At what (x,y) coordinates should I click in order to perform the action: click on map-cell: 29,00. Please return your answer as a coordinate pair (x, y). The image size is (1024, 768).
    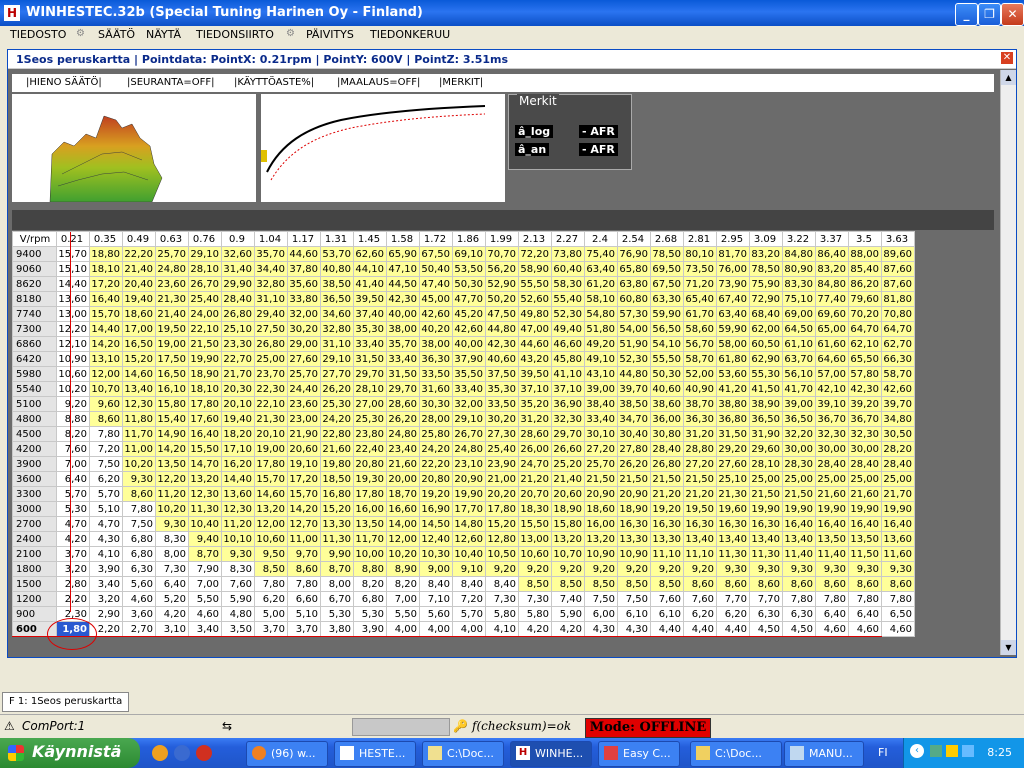
    Looking at the image, I should click on (304, 344).